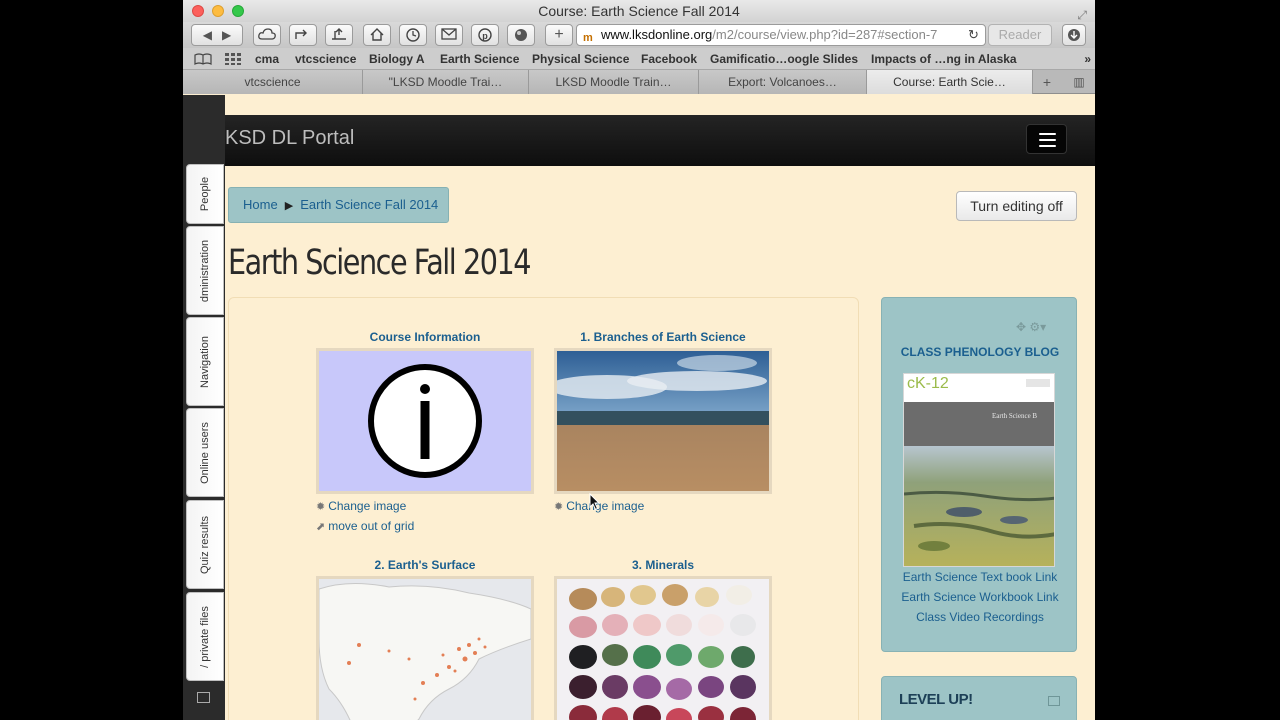 The image size is (1280, 720). What do you see at coordinates (1054, 701) in the screenshot?
I see `dock-block-icon` at bounding box center [1054, 701].